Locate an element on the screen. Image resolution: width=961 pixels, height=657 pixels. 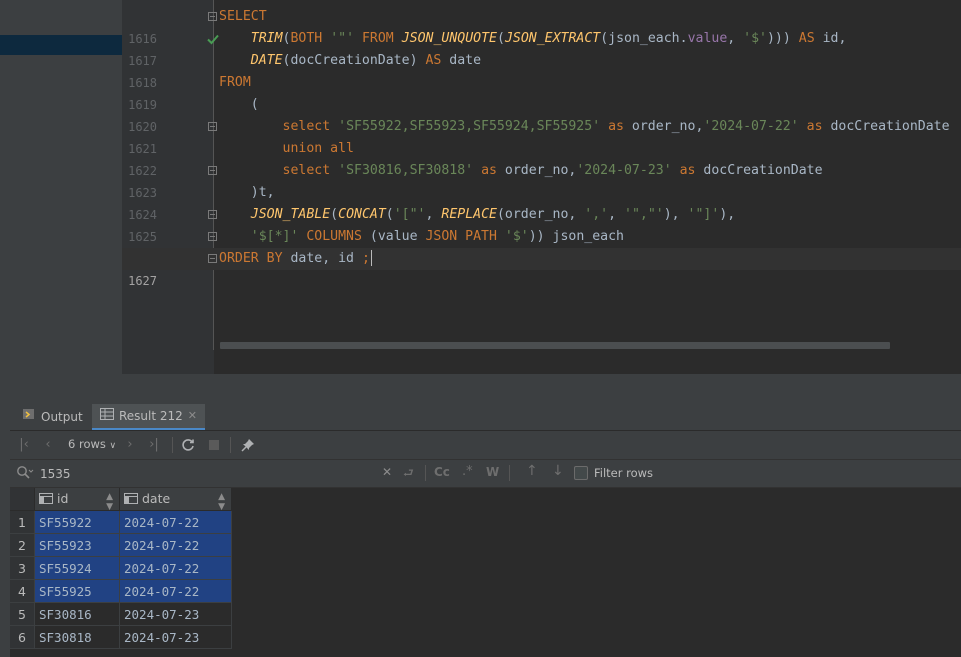
pin-icon is located at coordinates (248, 445).